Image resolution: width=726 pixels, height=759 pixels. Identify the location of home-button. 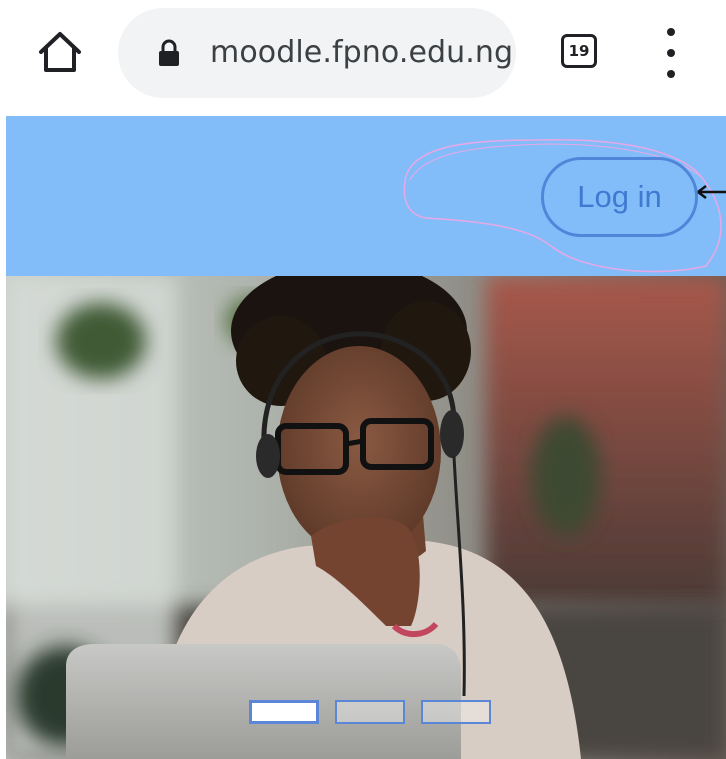
(60, 52).